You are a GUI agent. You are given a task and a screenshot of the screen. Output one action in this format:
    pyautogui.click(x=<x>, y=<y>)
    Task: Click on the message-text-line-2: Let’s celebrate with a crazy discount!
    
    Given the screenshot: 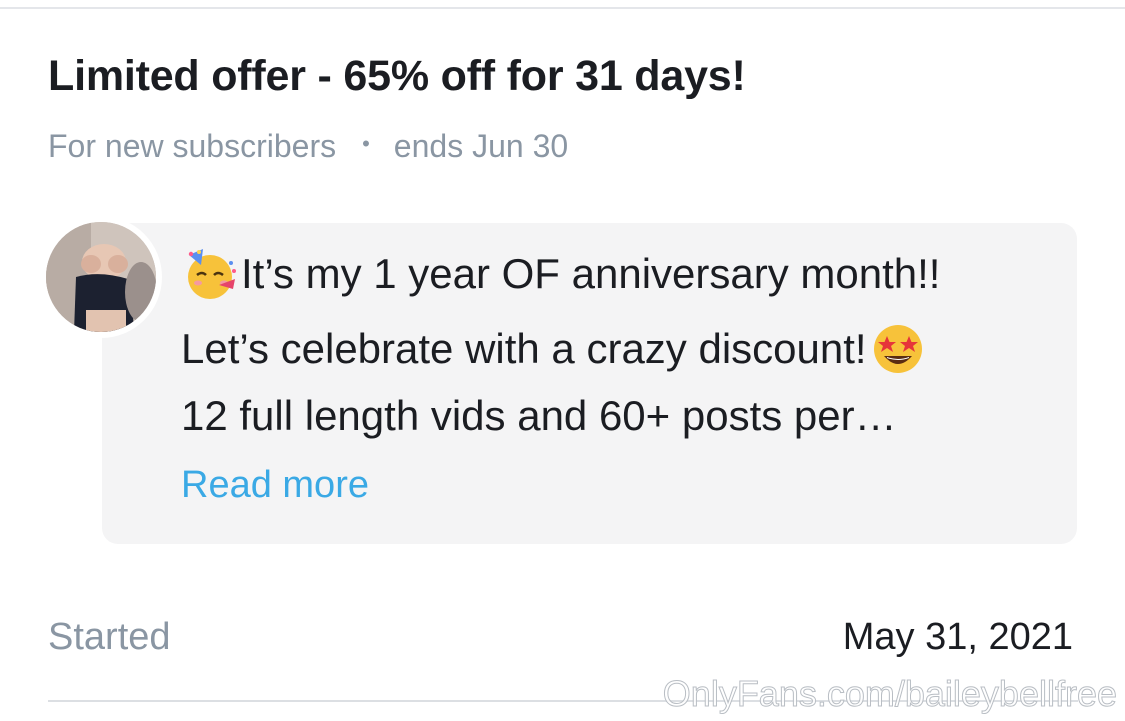 What is the action you would take?
    pyautogui.click(x=524, y=348)
    